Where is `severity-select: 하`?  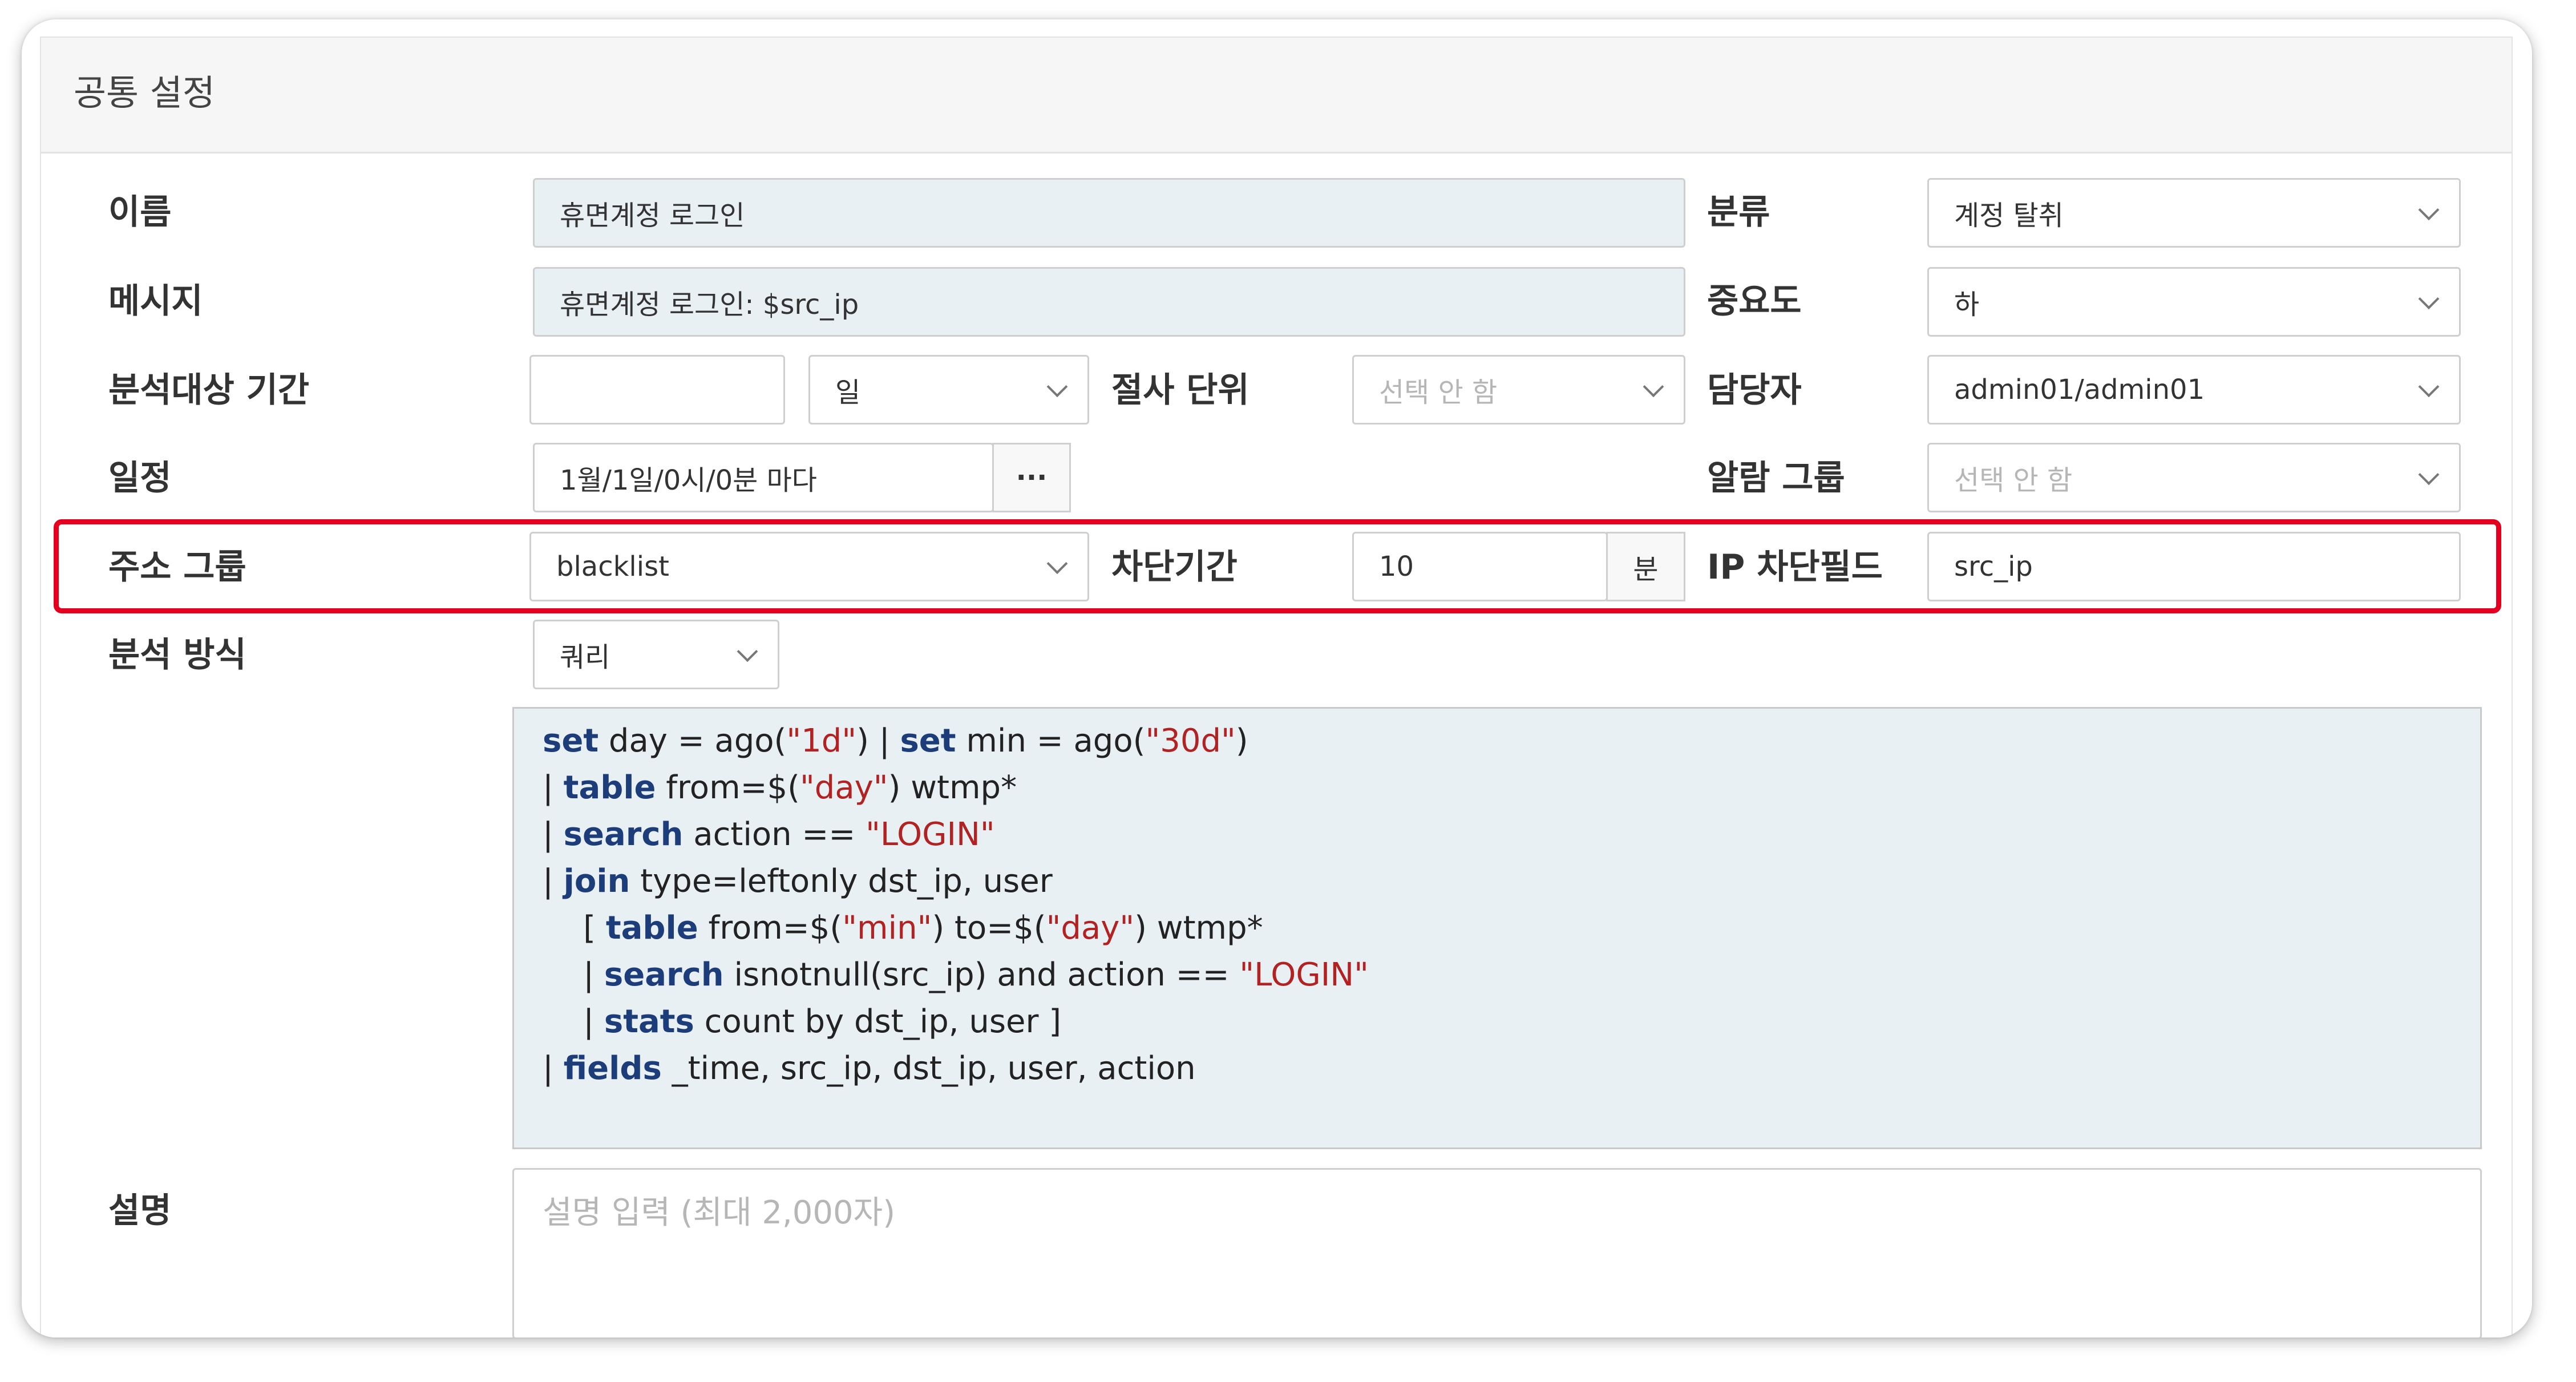 severity-select: 하 is located at coordinates (2194, 302).